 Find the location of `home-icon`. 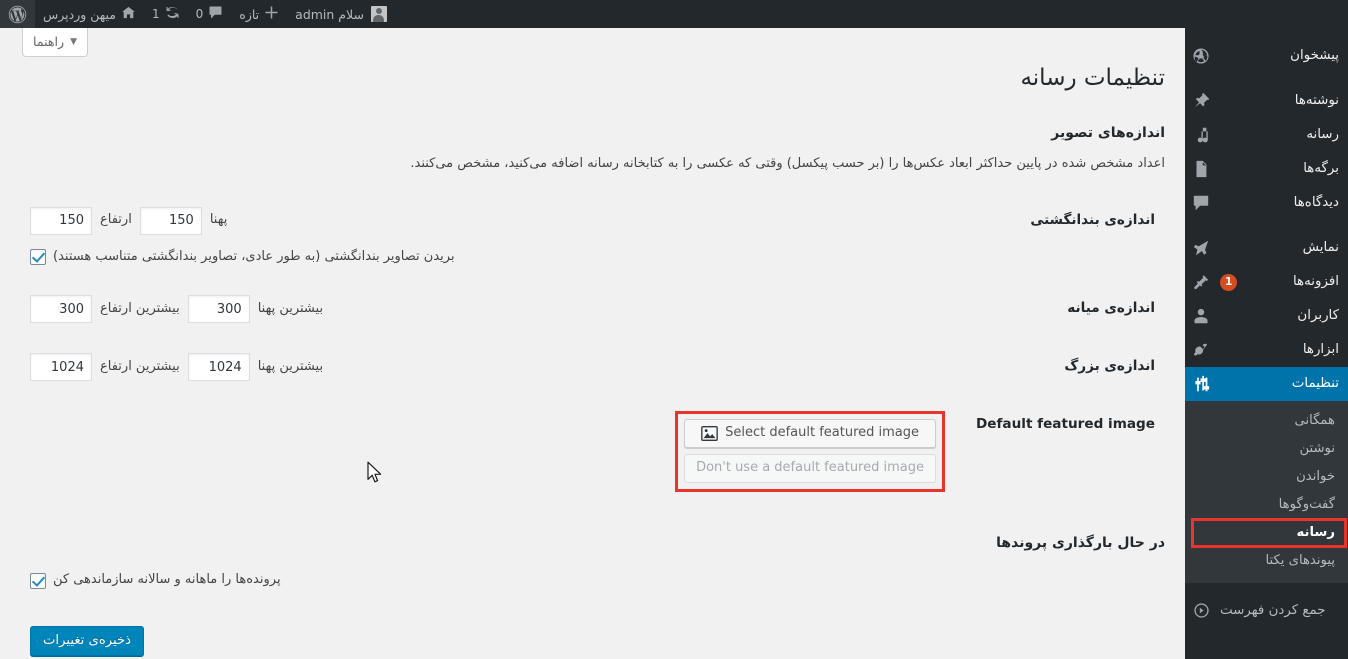

home-icon is located at coordinates (128, 14).